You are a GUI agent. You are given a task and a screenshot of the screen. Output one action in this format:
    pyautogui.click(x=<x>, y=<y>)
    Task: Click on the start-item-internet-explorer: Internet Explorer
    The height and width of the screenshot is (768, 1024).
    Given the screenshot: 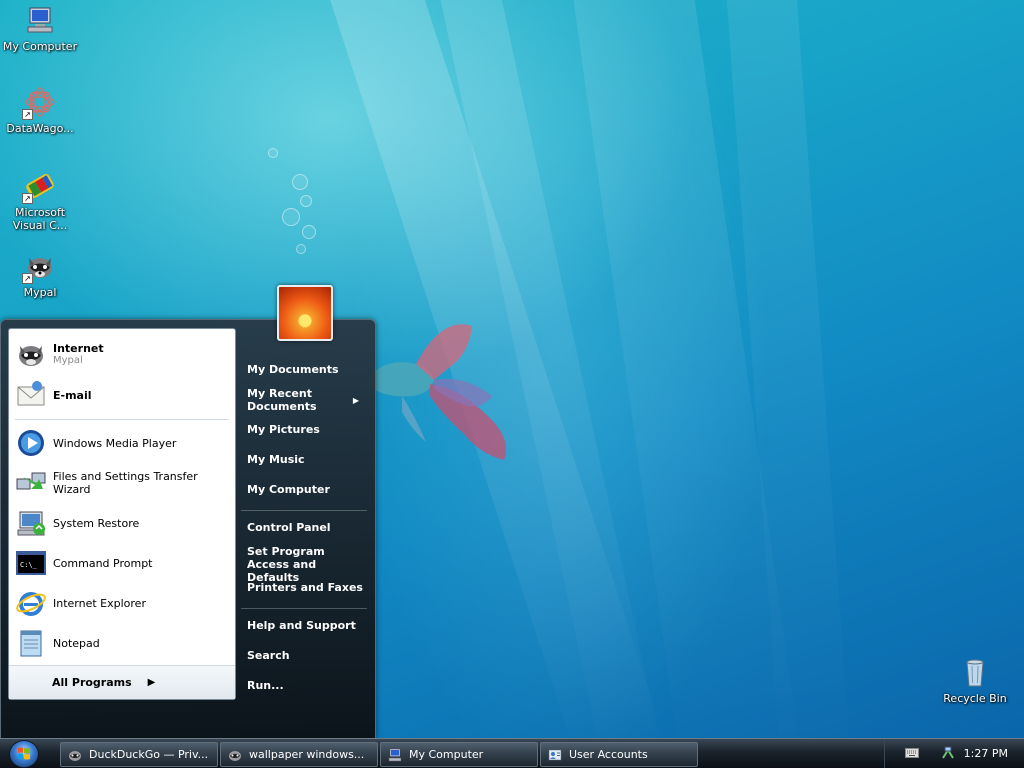 What is the action you would take?
    pyautogui.click(x=124, y=603)
    